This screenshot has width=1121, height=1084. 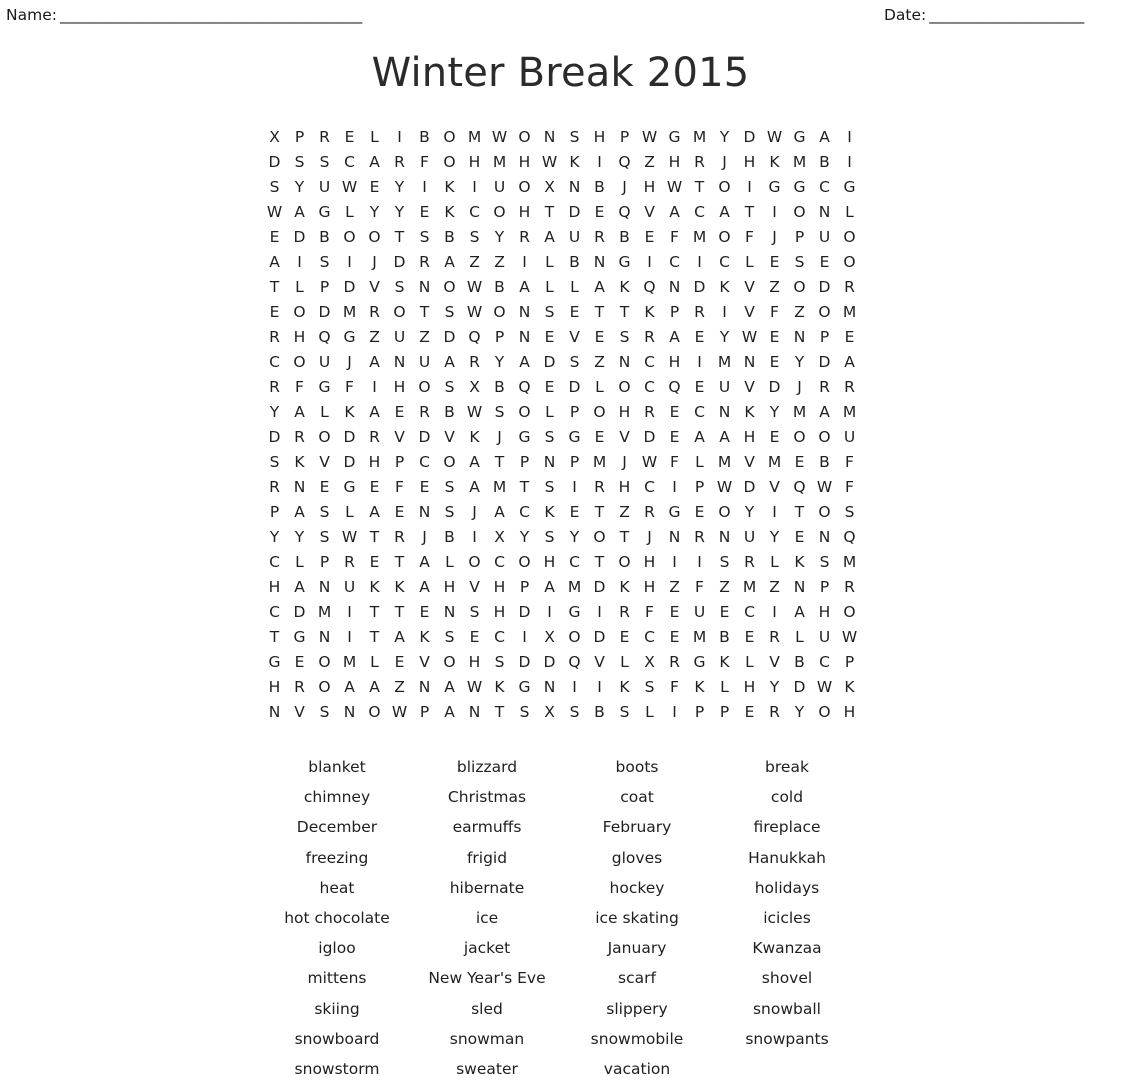 I want to click on grid-cell: X, so click(x=474, y=387).